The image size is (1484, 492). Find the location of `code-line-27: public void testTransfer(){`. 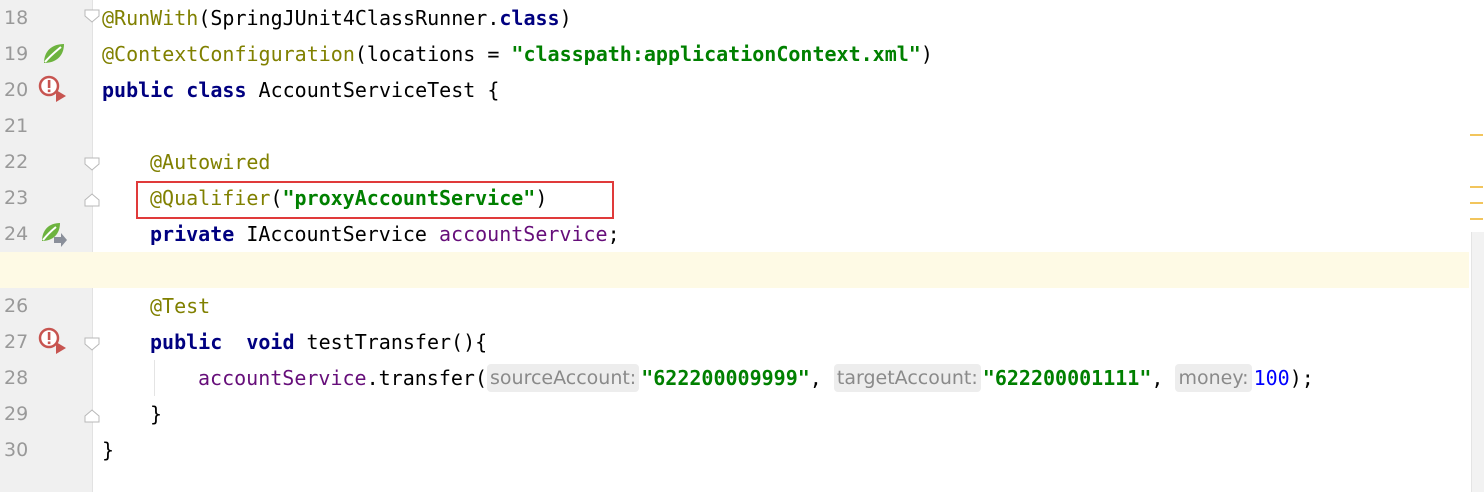

code-line-27: public void testTransfer(){ is located at coordinates (781, 342).